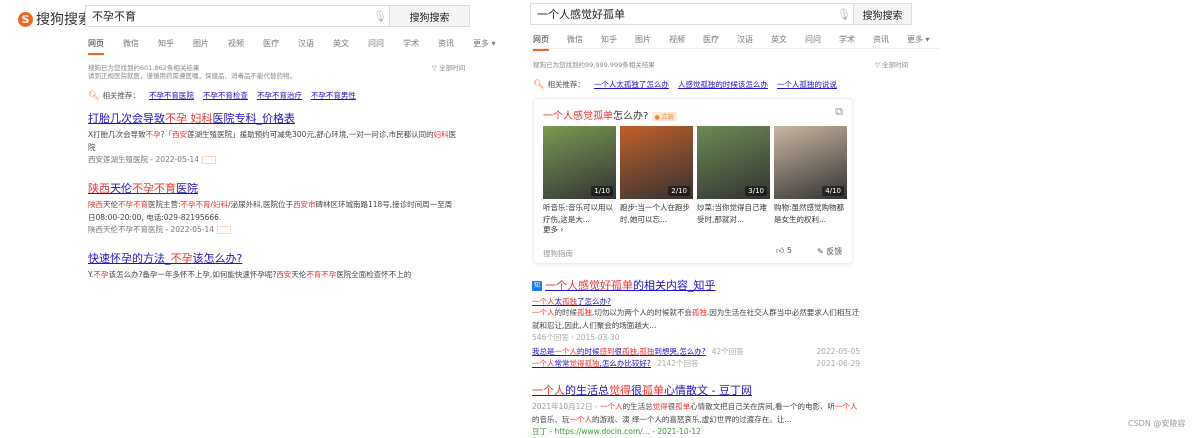 Image resolution: width=1200 pixels, height=438 pixels. What do you see at coordinates (562, 363) in the screenshot?
I see `text-segment: 常常` at bounding box center [562, 363].